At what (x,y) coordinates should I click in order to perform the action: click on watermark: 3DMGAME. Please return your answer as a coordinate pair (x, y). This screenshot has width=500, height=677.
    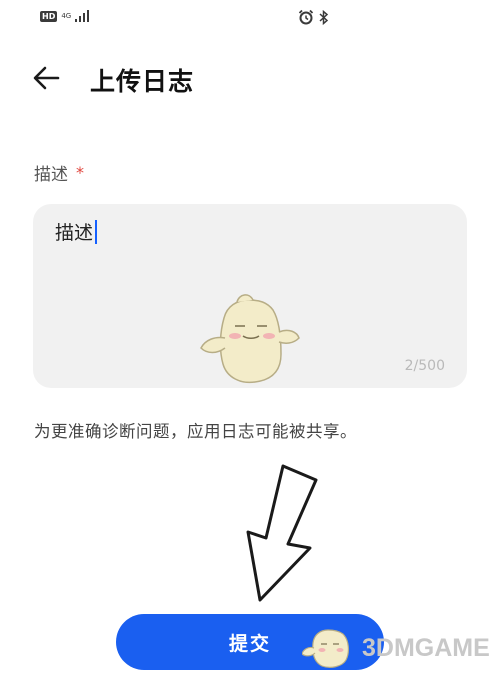
    Looking at the image, I should click on (396, 648).